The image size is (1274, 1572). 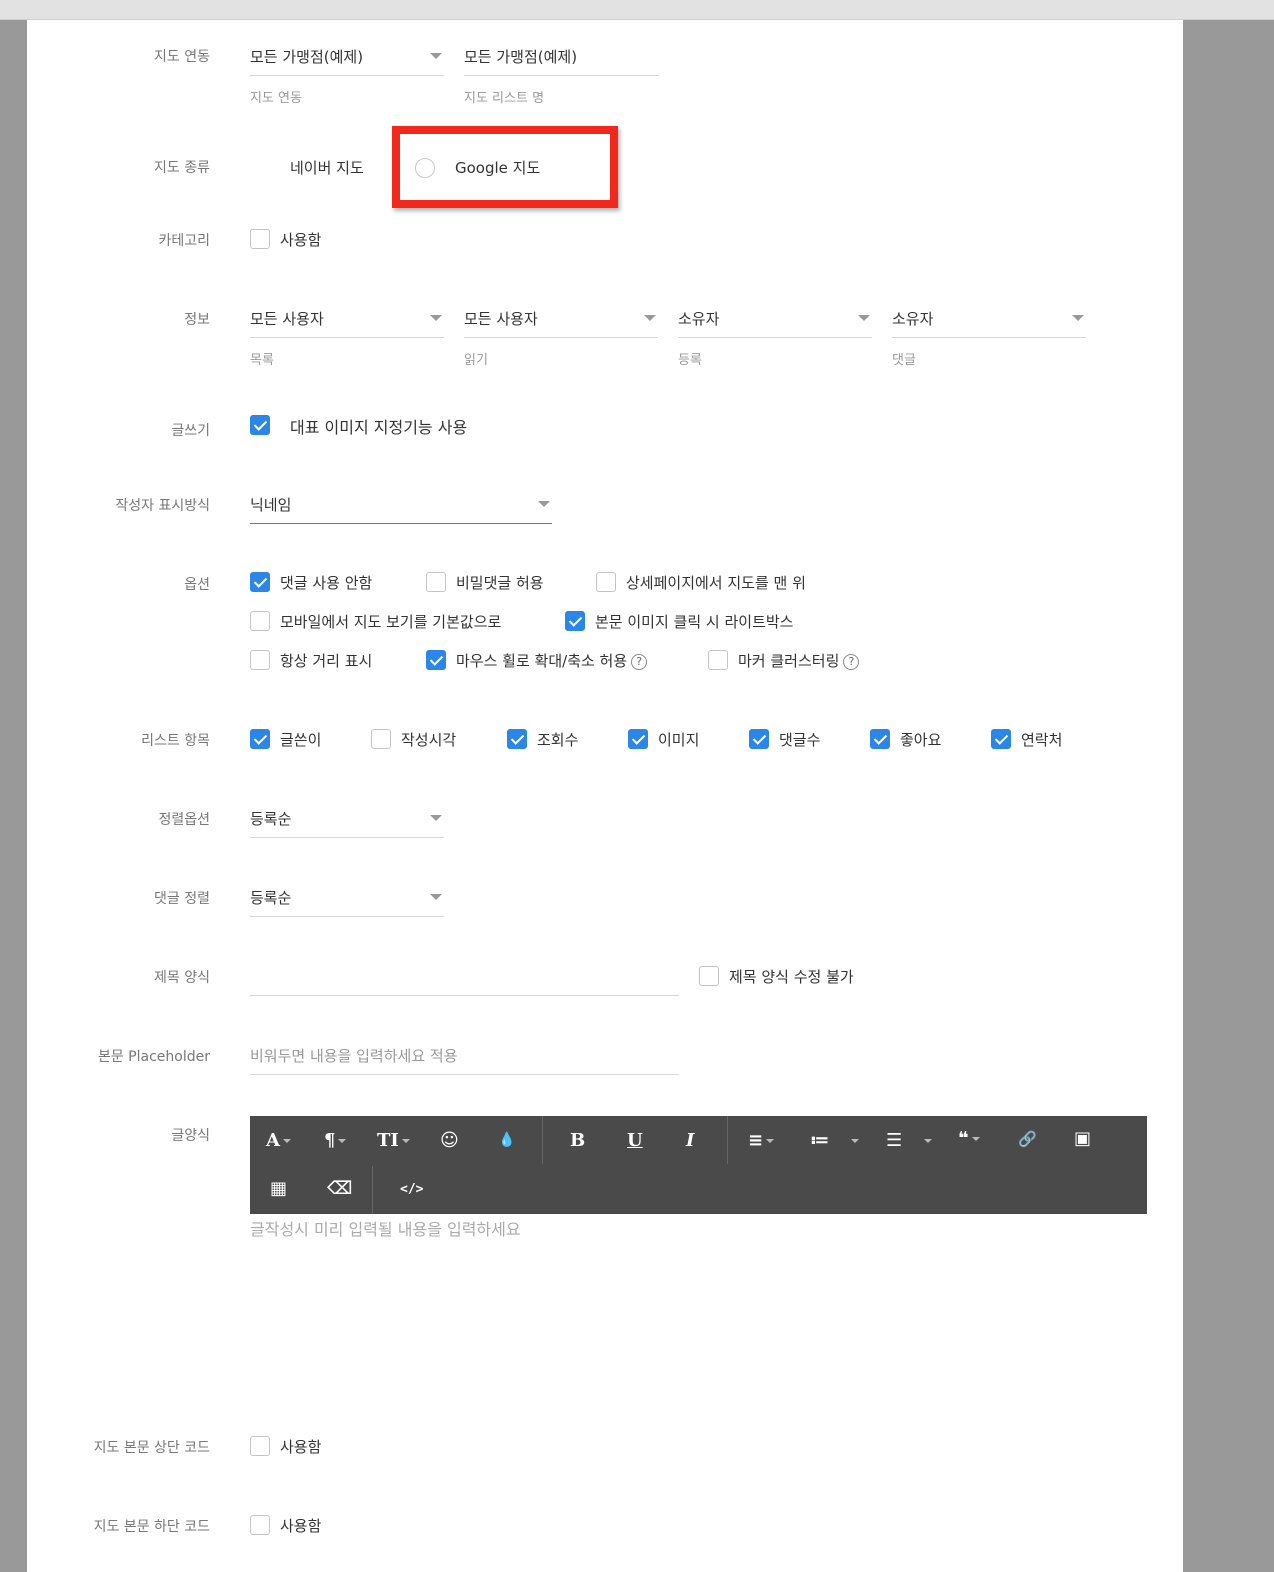 I want to click on list-item-contact-checkbox, so click(x=1001, y=739).